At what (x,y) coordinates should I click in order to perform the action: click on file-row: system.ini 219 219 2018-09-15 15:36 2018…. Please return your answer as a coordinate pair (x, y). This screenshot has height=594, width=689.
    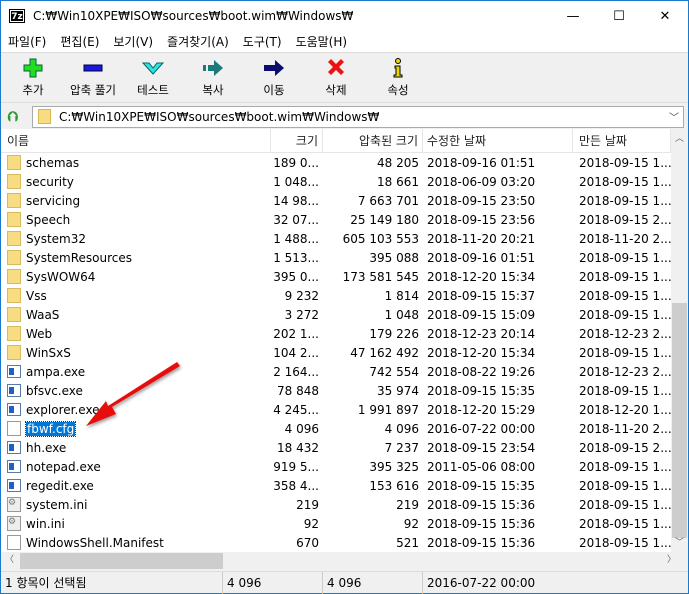
    Looking at the image, I should click on (336, 504).